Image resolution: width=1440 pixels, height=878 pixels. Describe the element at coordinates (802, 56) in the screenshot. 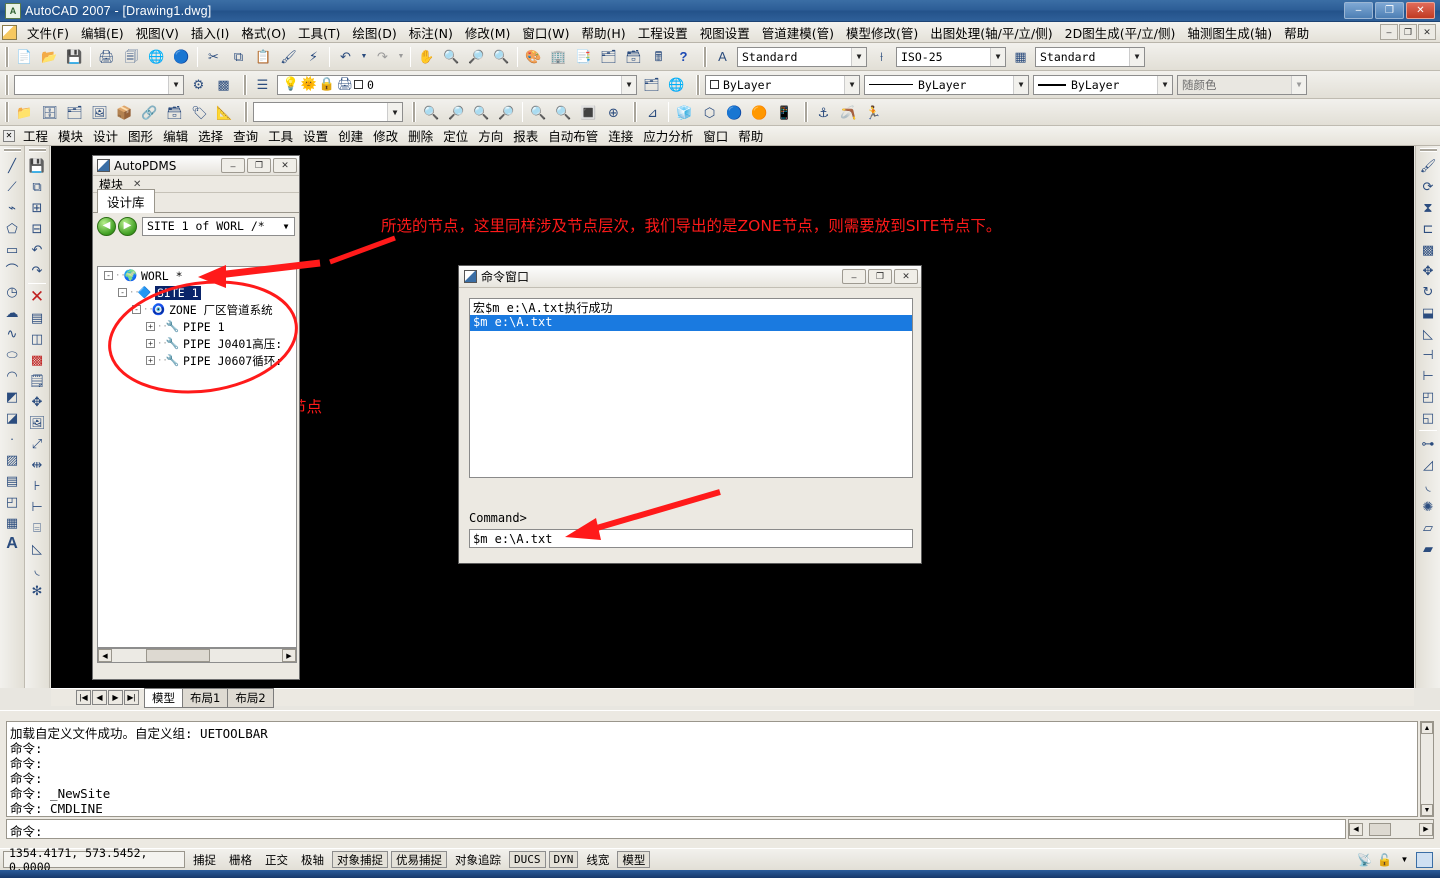

I see `text-style-combo: Standard ▼` at that location.